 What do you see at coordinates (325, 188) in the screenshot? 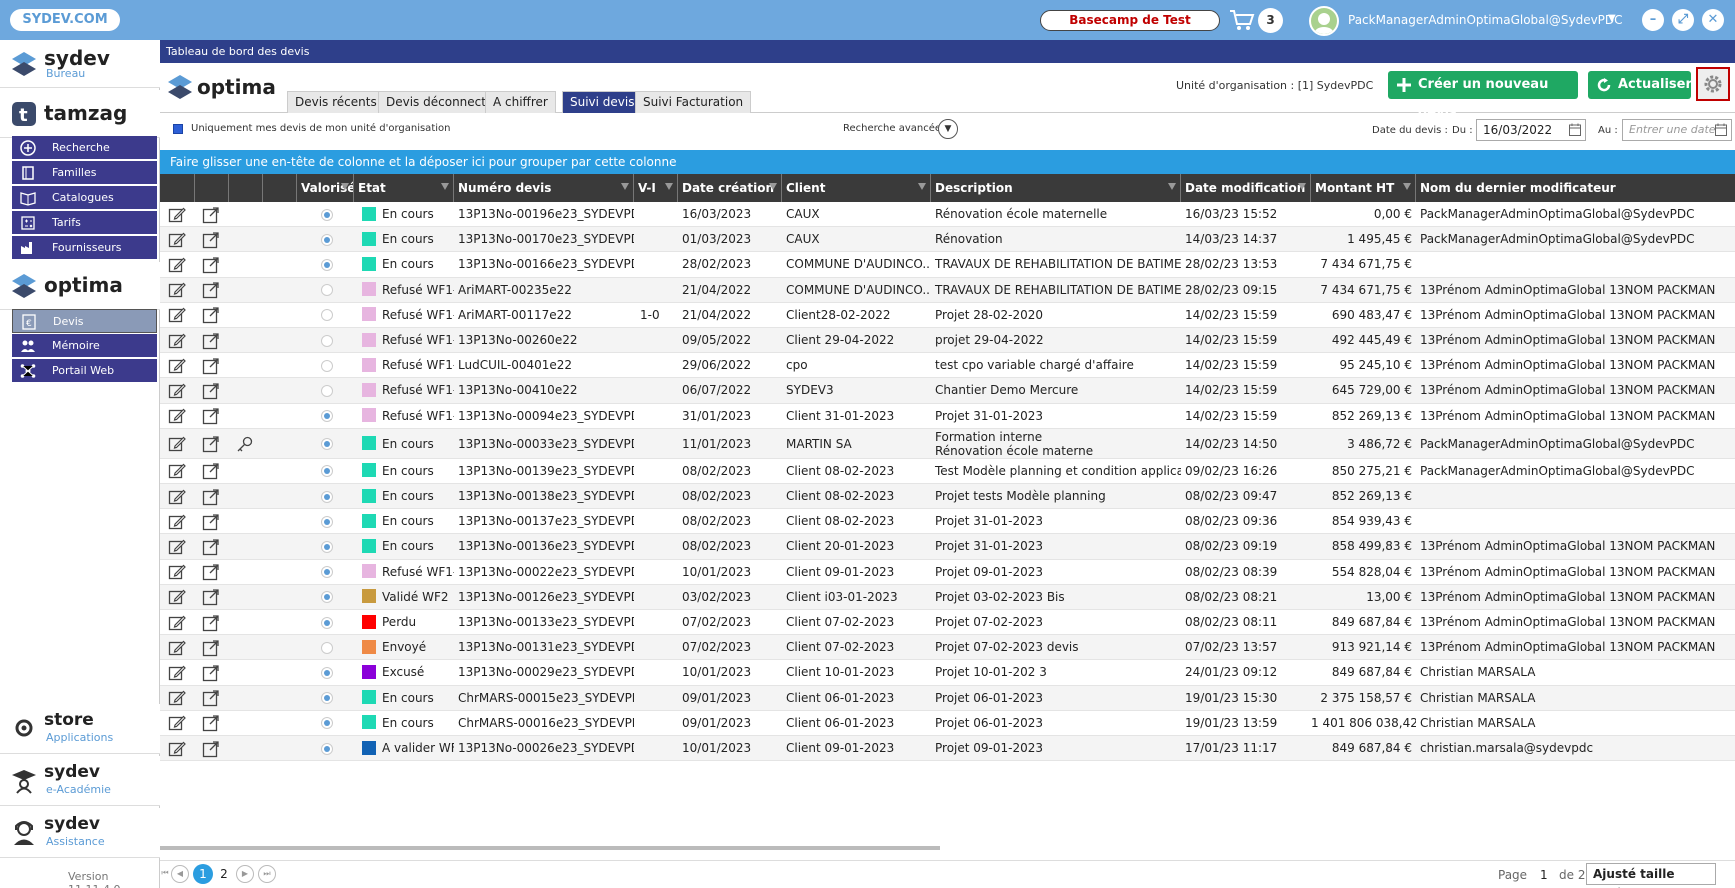
I see `column-header-valorise: Valorisé` at bounding box center [325, 188].